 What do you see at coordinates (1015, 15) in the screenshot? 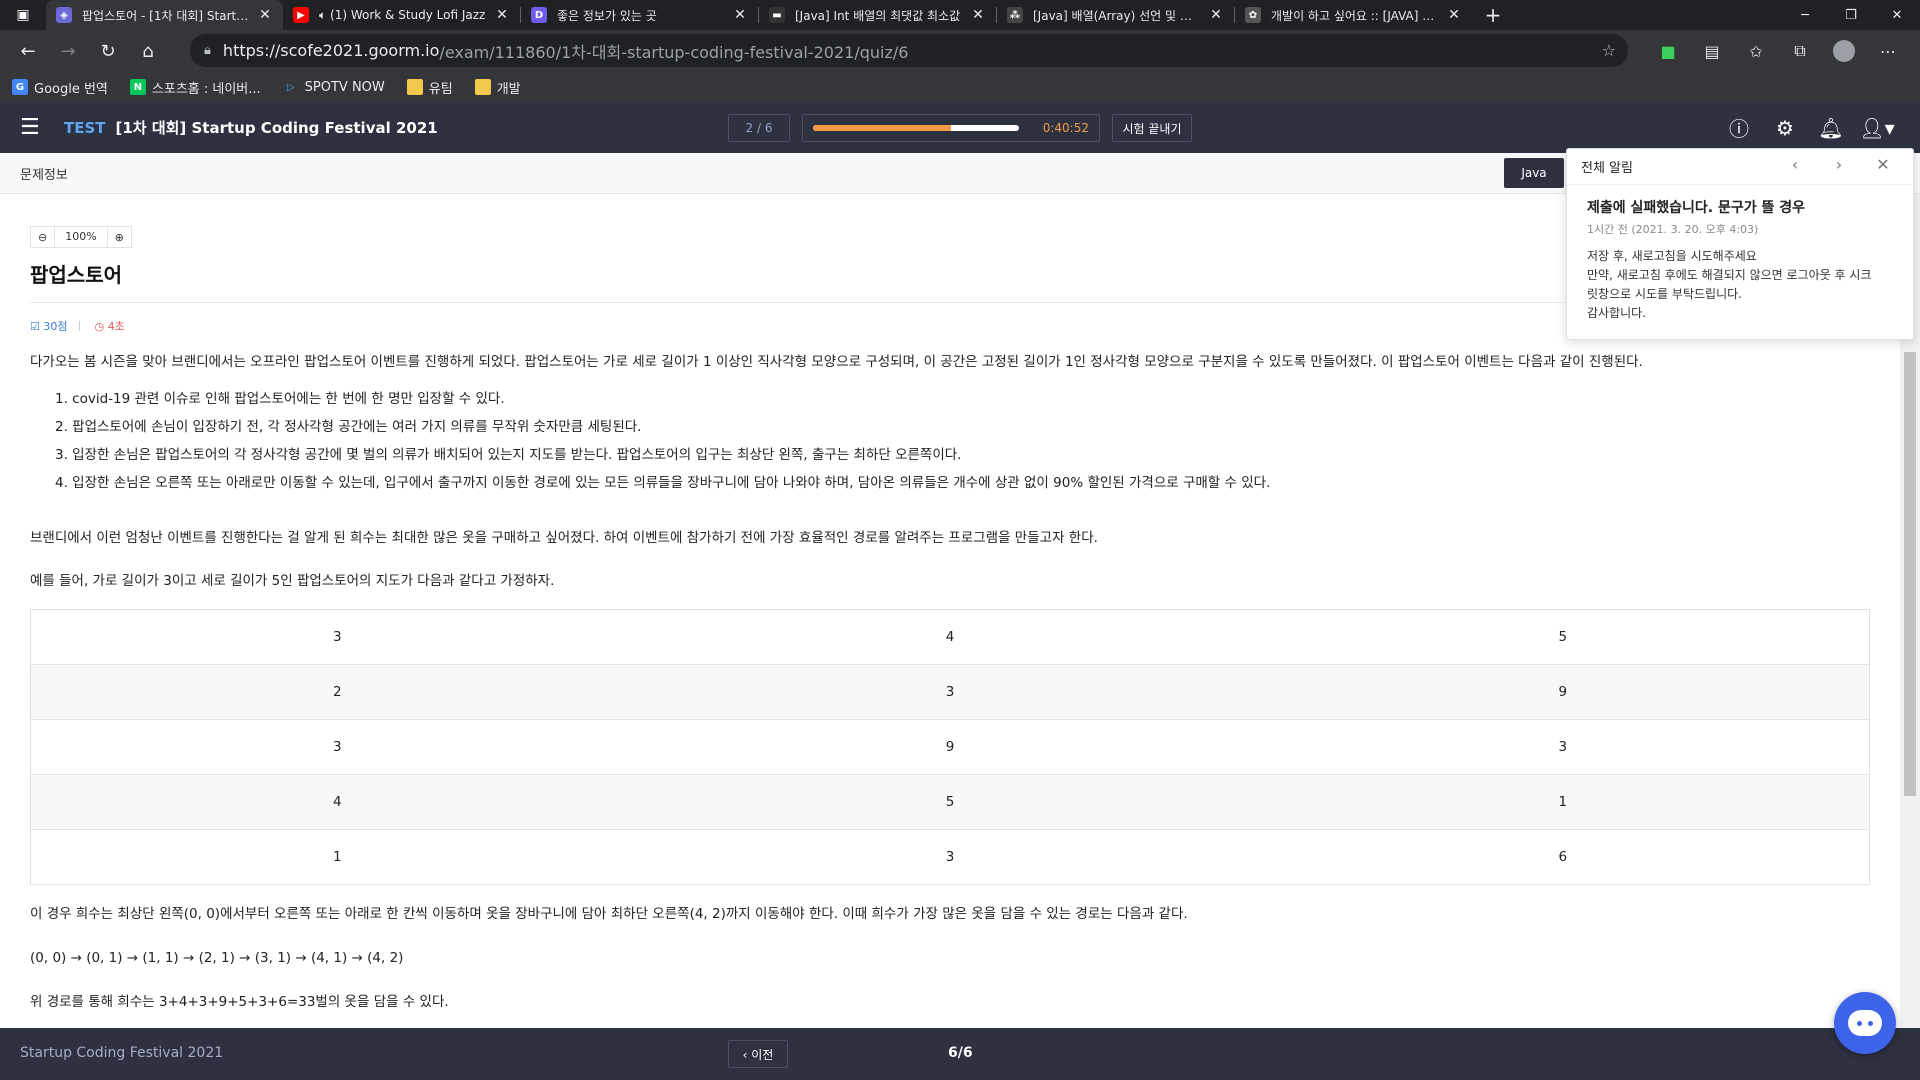
I see `blog-icon: ⁂` at bounding box center [1015, 15].